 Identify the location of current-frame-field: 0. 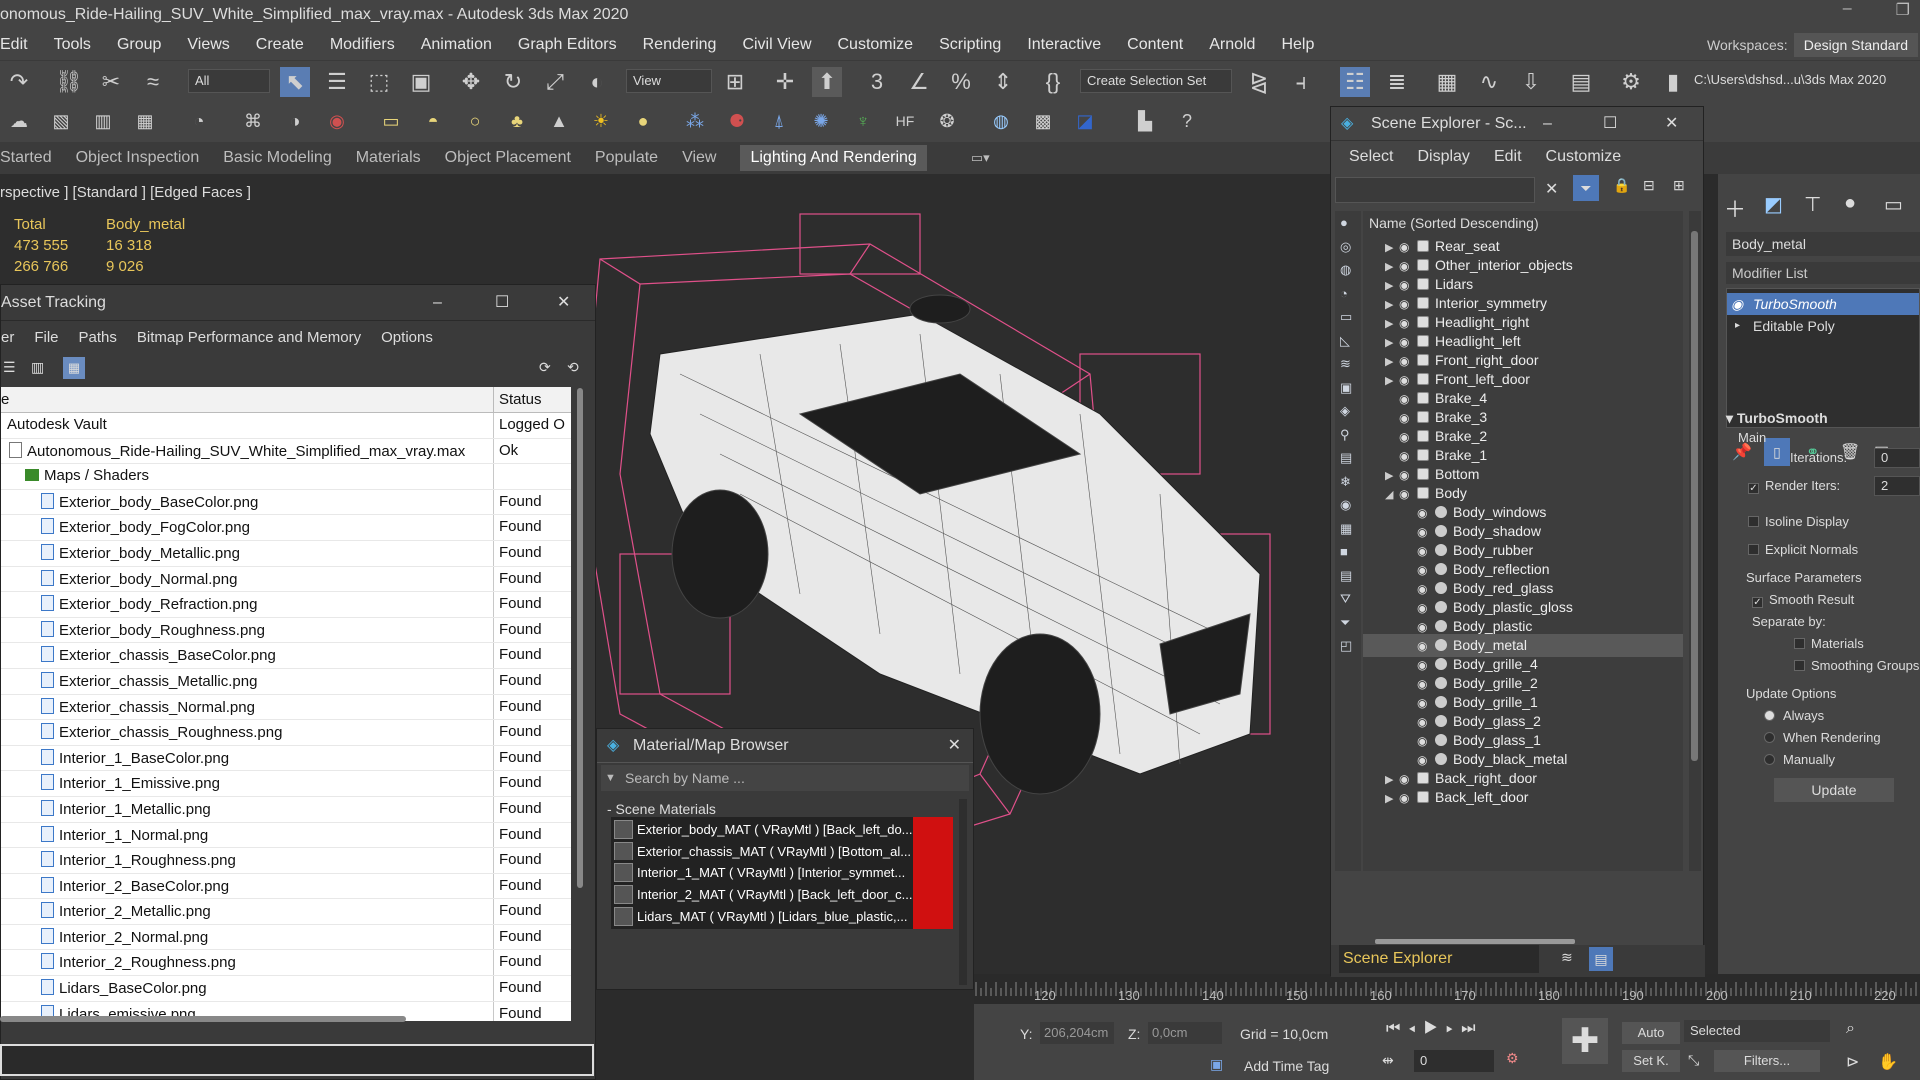
(1454, 1061).